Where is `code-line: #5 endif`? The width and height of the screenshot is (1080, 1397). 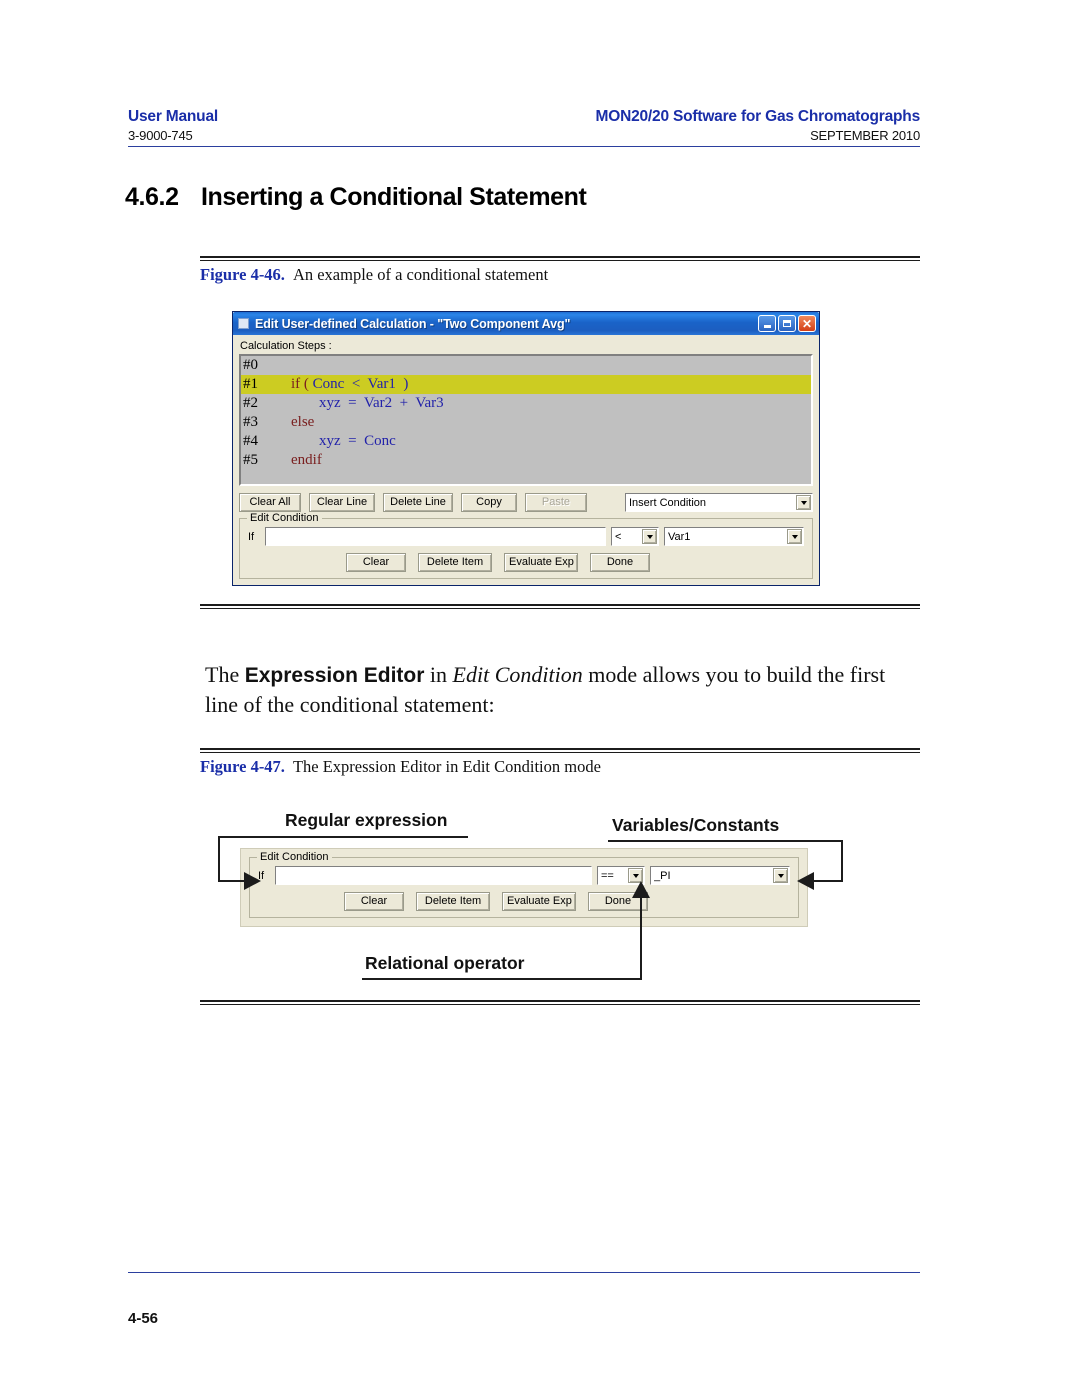
code-line: #5 endif is located at coordinates (526, 460).